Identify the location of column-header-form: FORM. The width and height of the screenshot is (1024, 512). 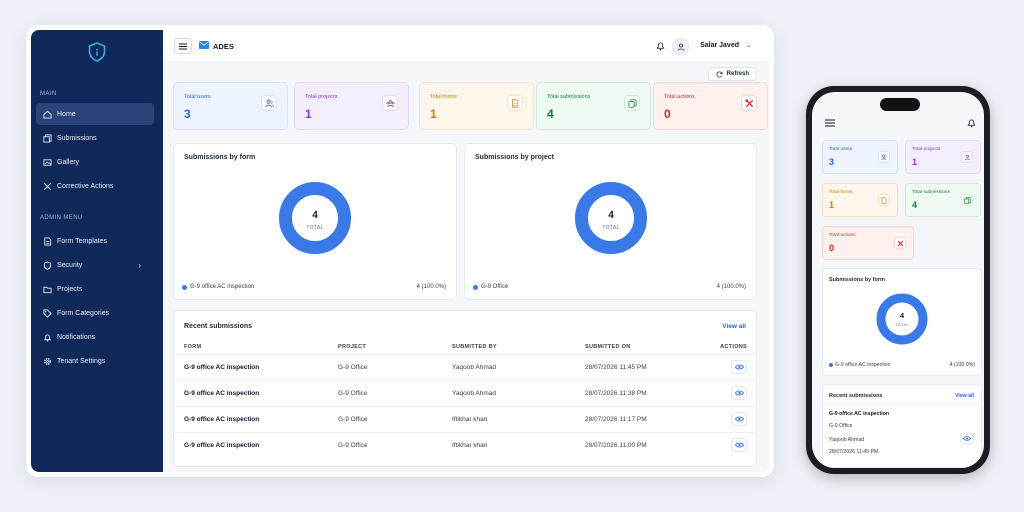
(193, 347).